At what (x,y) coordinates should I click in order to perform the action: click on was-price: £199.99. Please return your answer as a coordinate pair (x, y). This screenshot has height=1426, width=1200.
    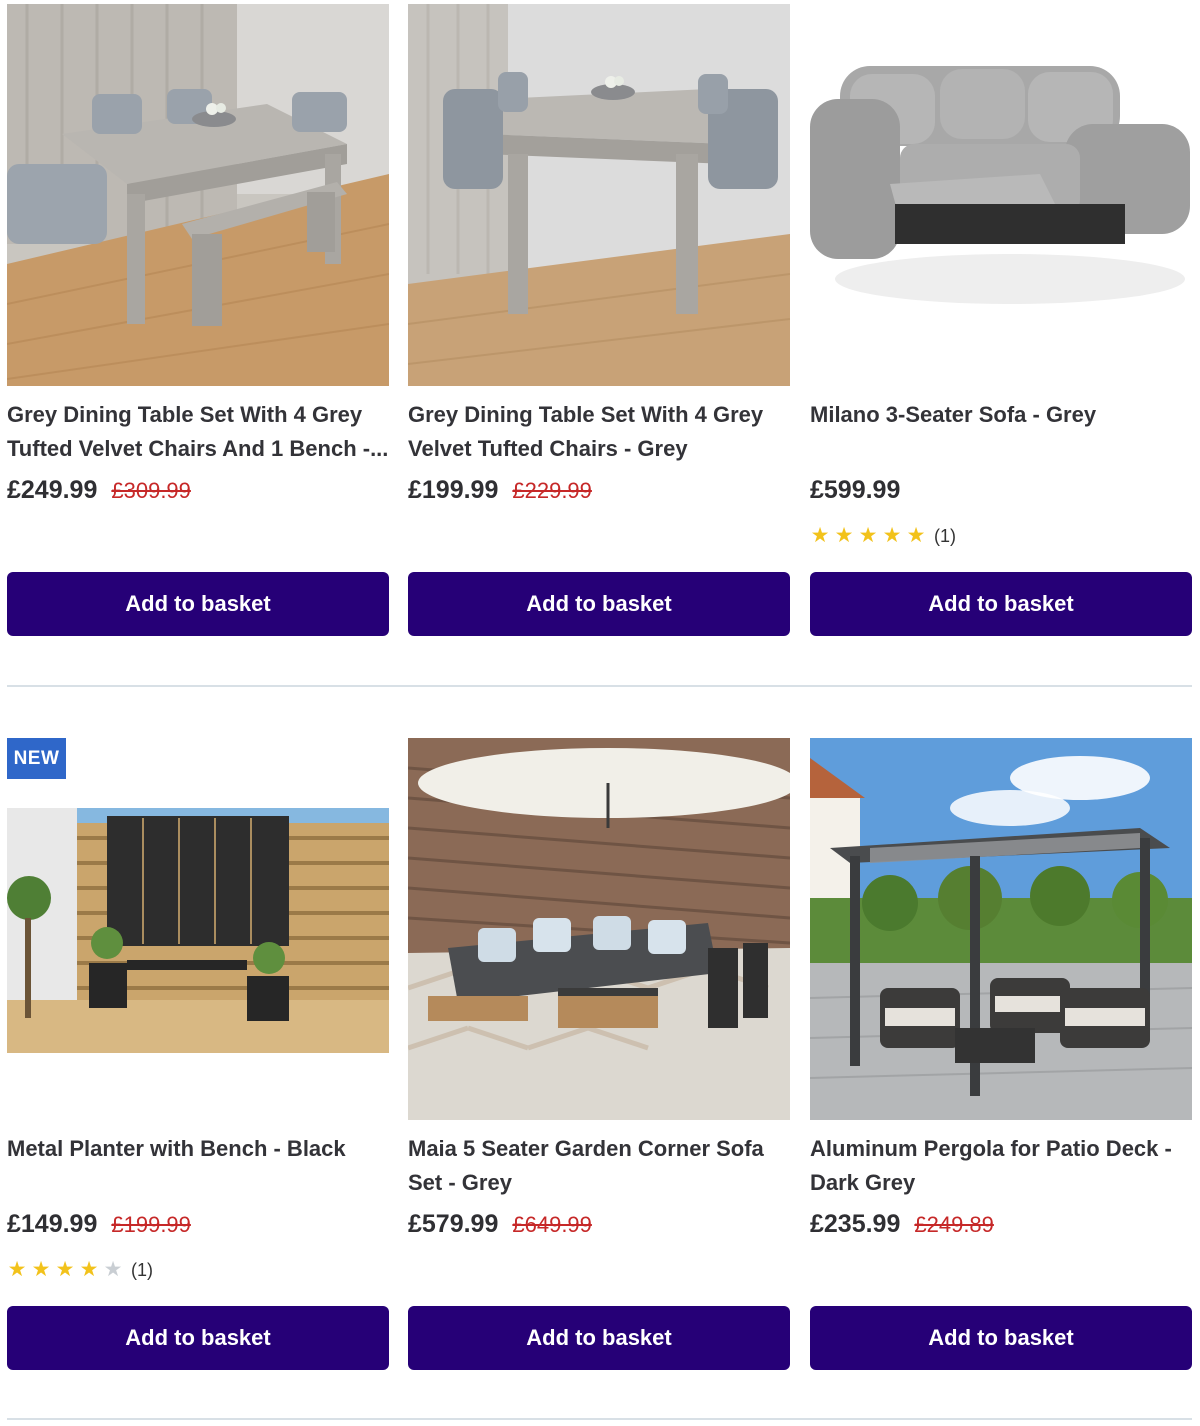
    Looking at the image, I should click on (151, 1224).